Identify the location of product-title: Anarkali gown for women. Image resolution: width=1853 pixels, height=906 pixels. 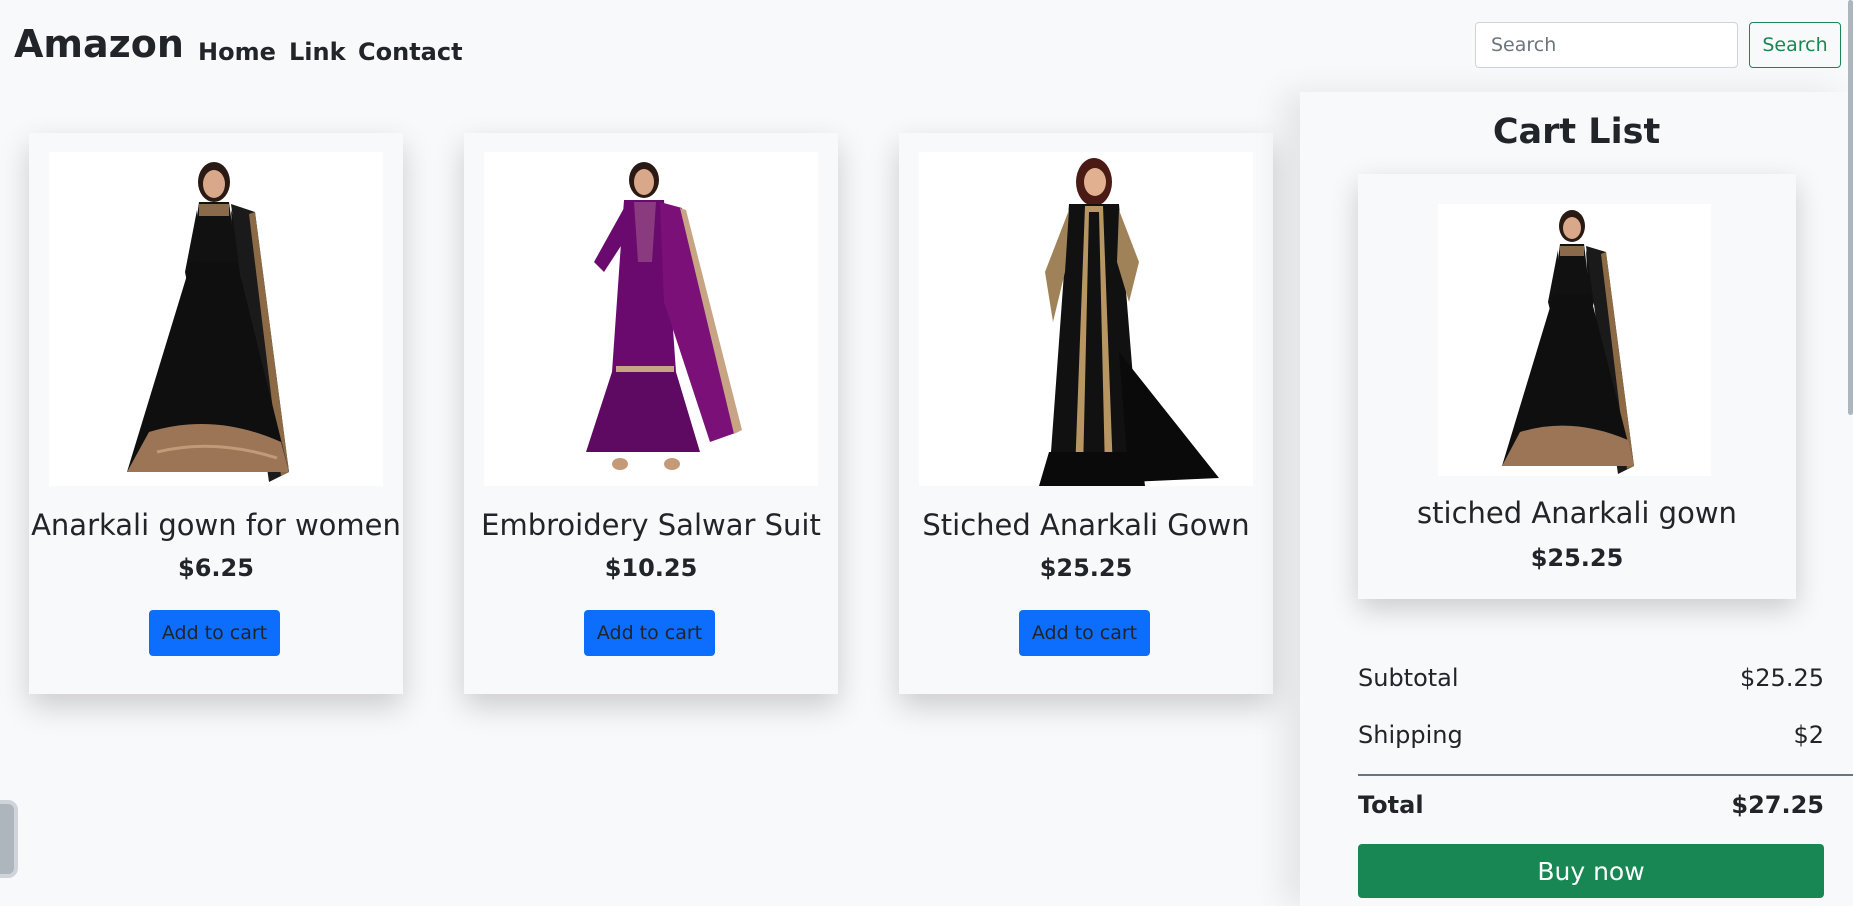
(216, 525).